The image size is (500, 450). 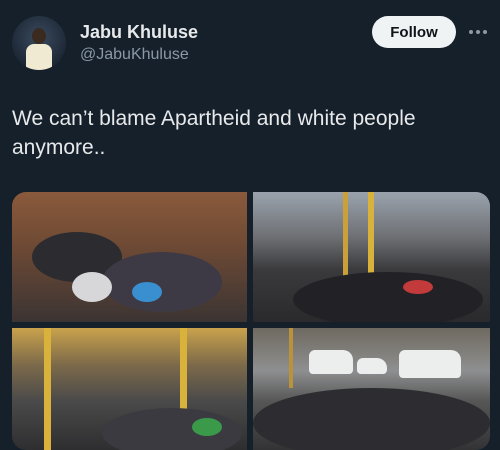 What do you see at coordinates (39, 36) in the screenshot?
I see `avatar-head` at bounding box center [39, 36].